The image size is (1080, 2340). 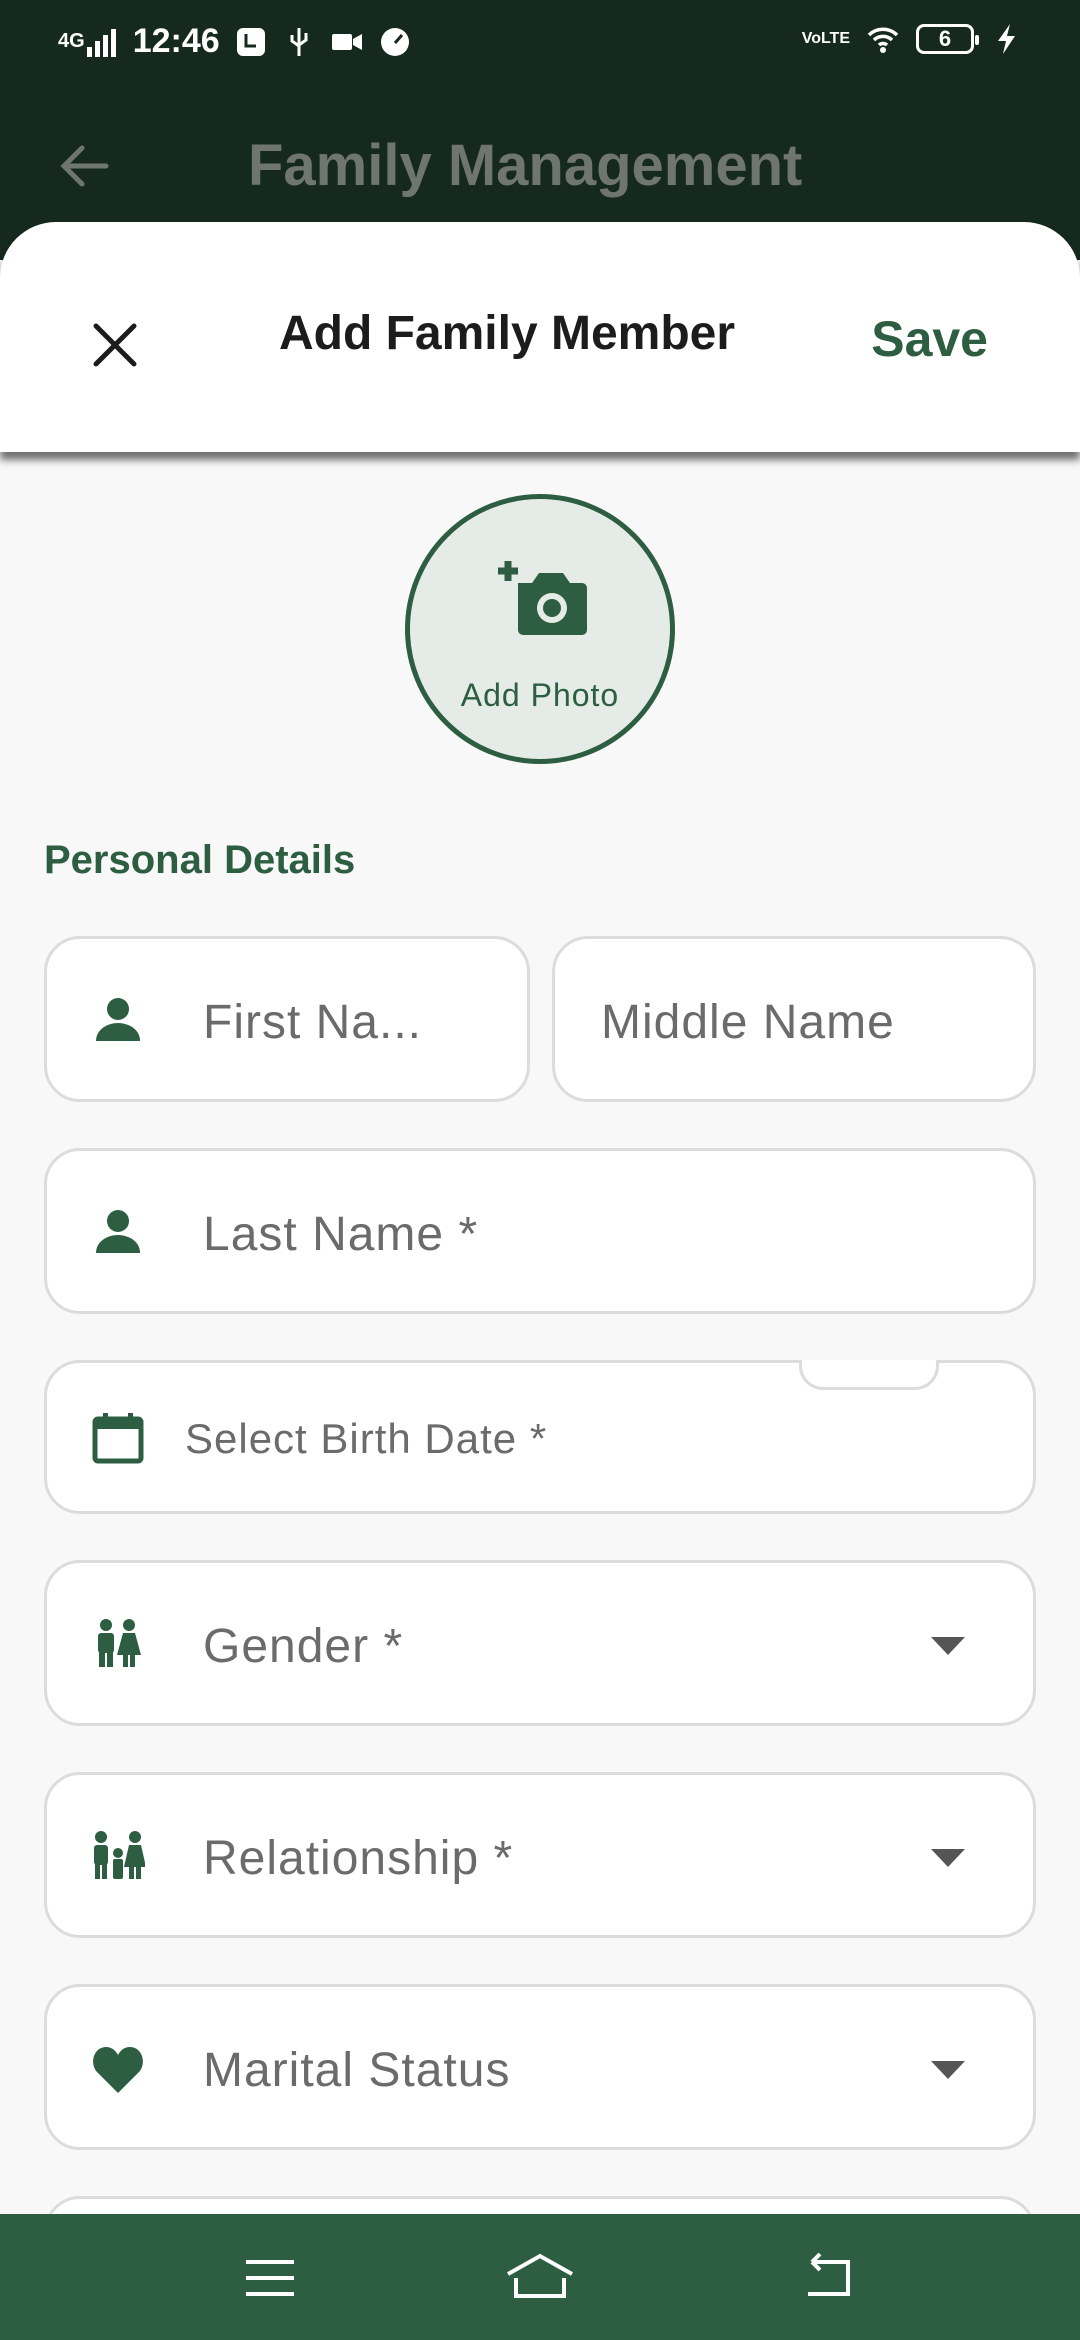 What do you see at coordinates (366, 1438) in the screenshot?
I see `birth-date-placeholder: Select Birth Date *` at bounding box center [366, 1438].